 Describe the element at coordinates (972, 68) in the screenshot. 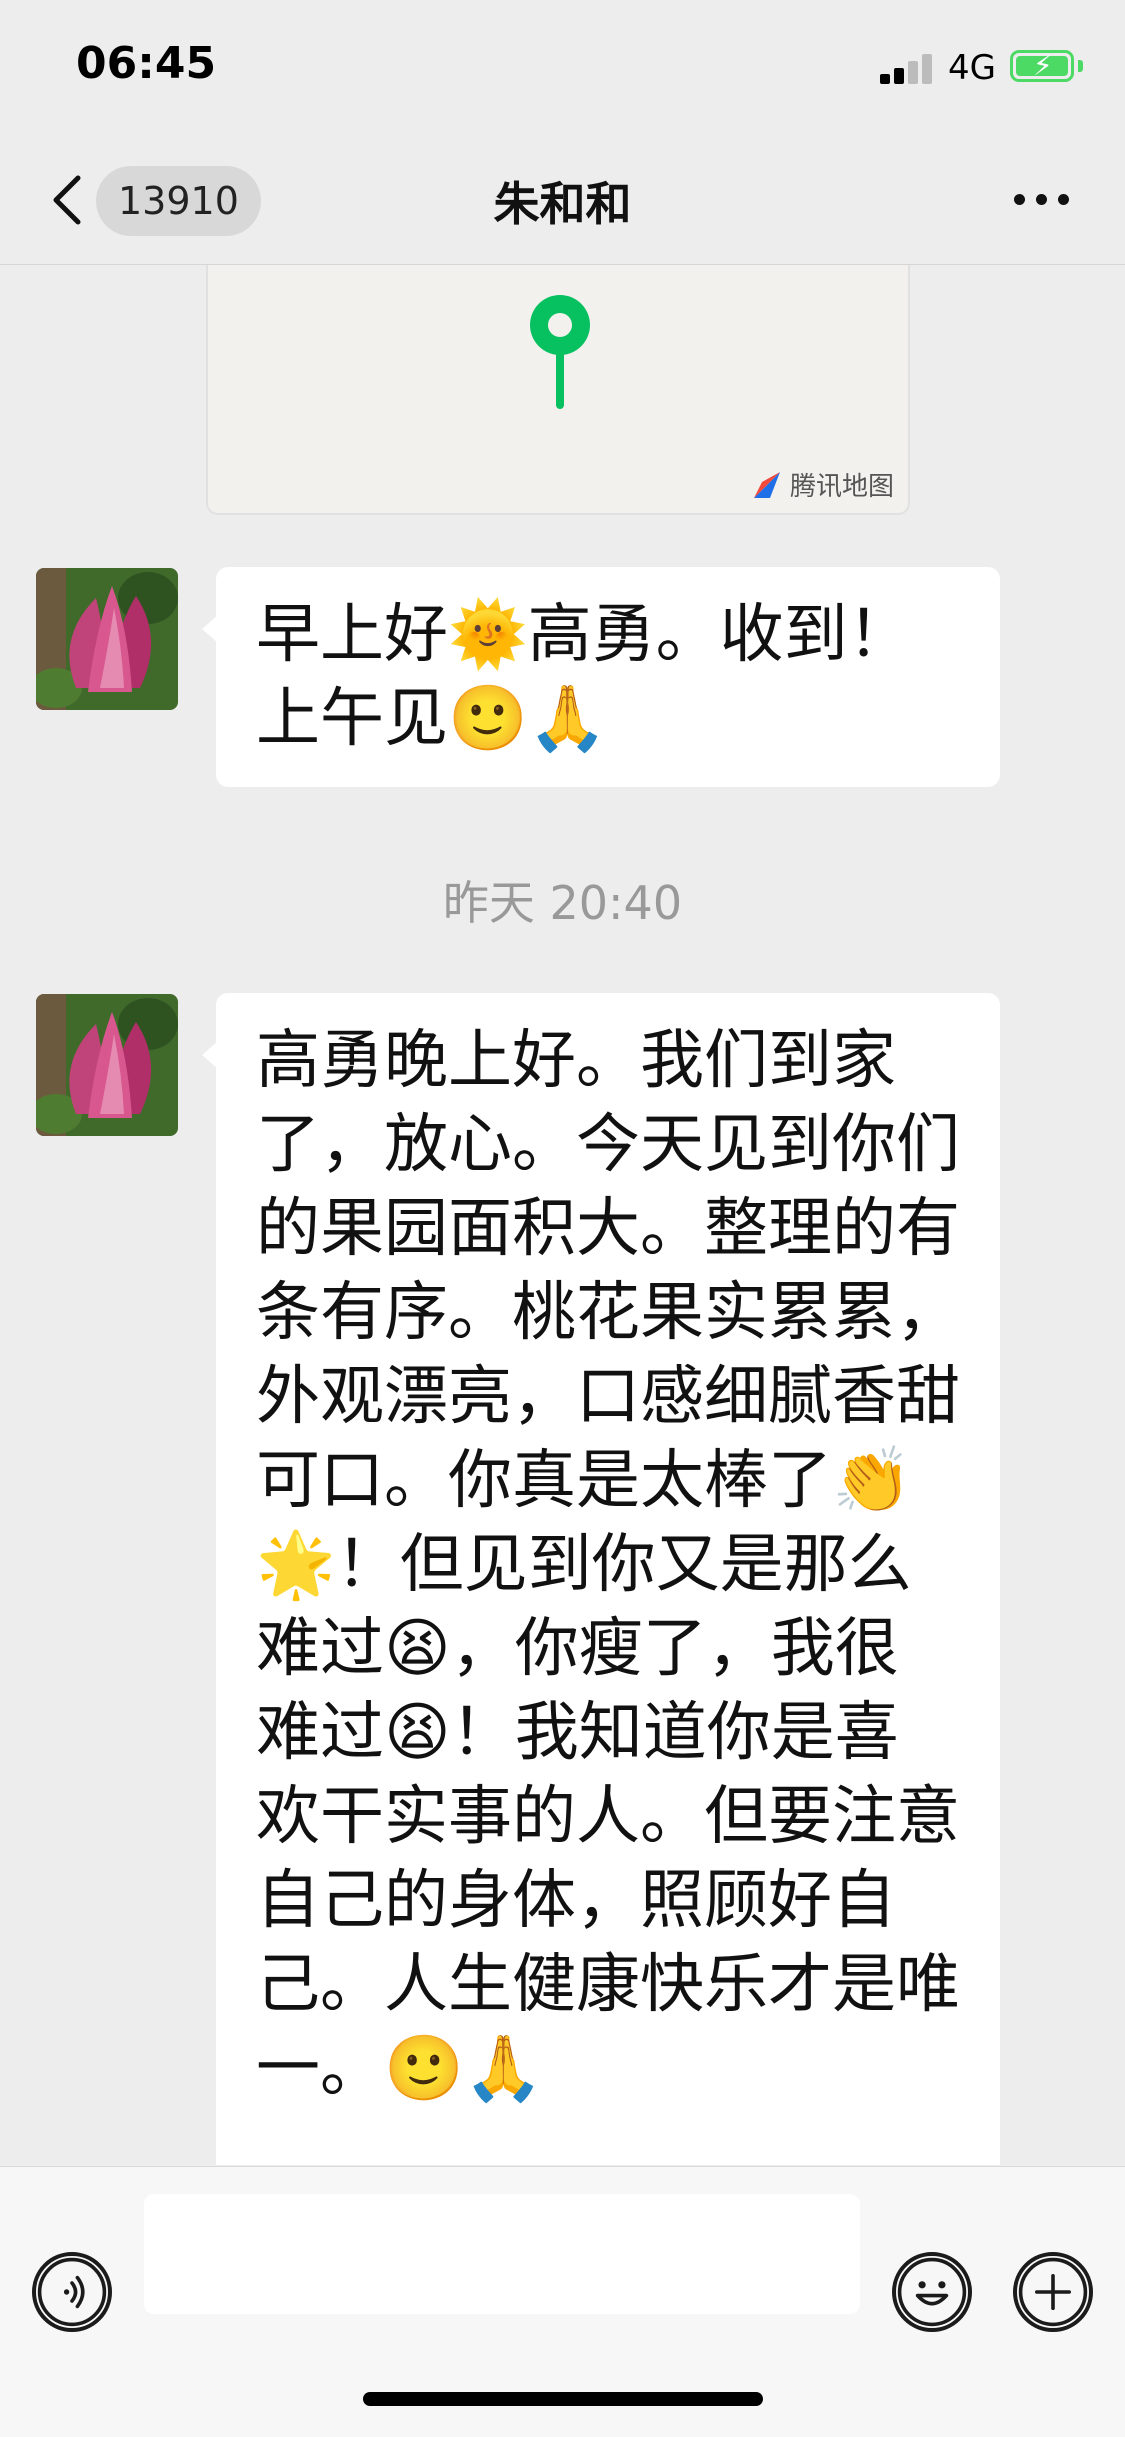

I see `network-label: 4G` at that location.